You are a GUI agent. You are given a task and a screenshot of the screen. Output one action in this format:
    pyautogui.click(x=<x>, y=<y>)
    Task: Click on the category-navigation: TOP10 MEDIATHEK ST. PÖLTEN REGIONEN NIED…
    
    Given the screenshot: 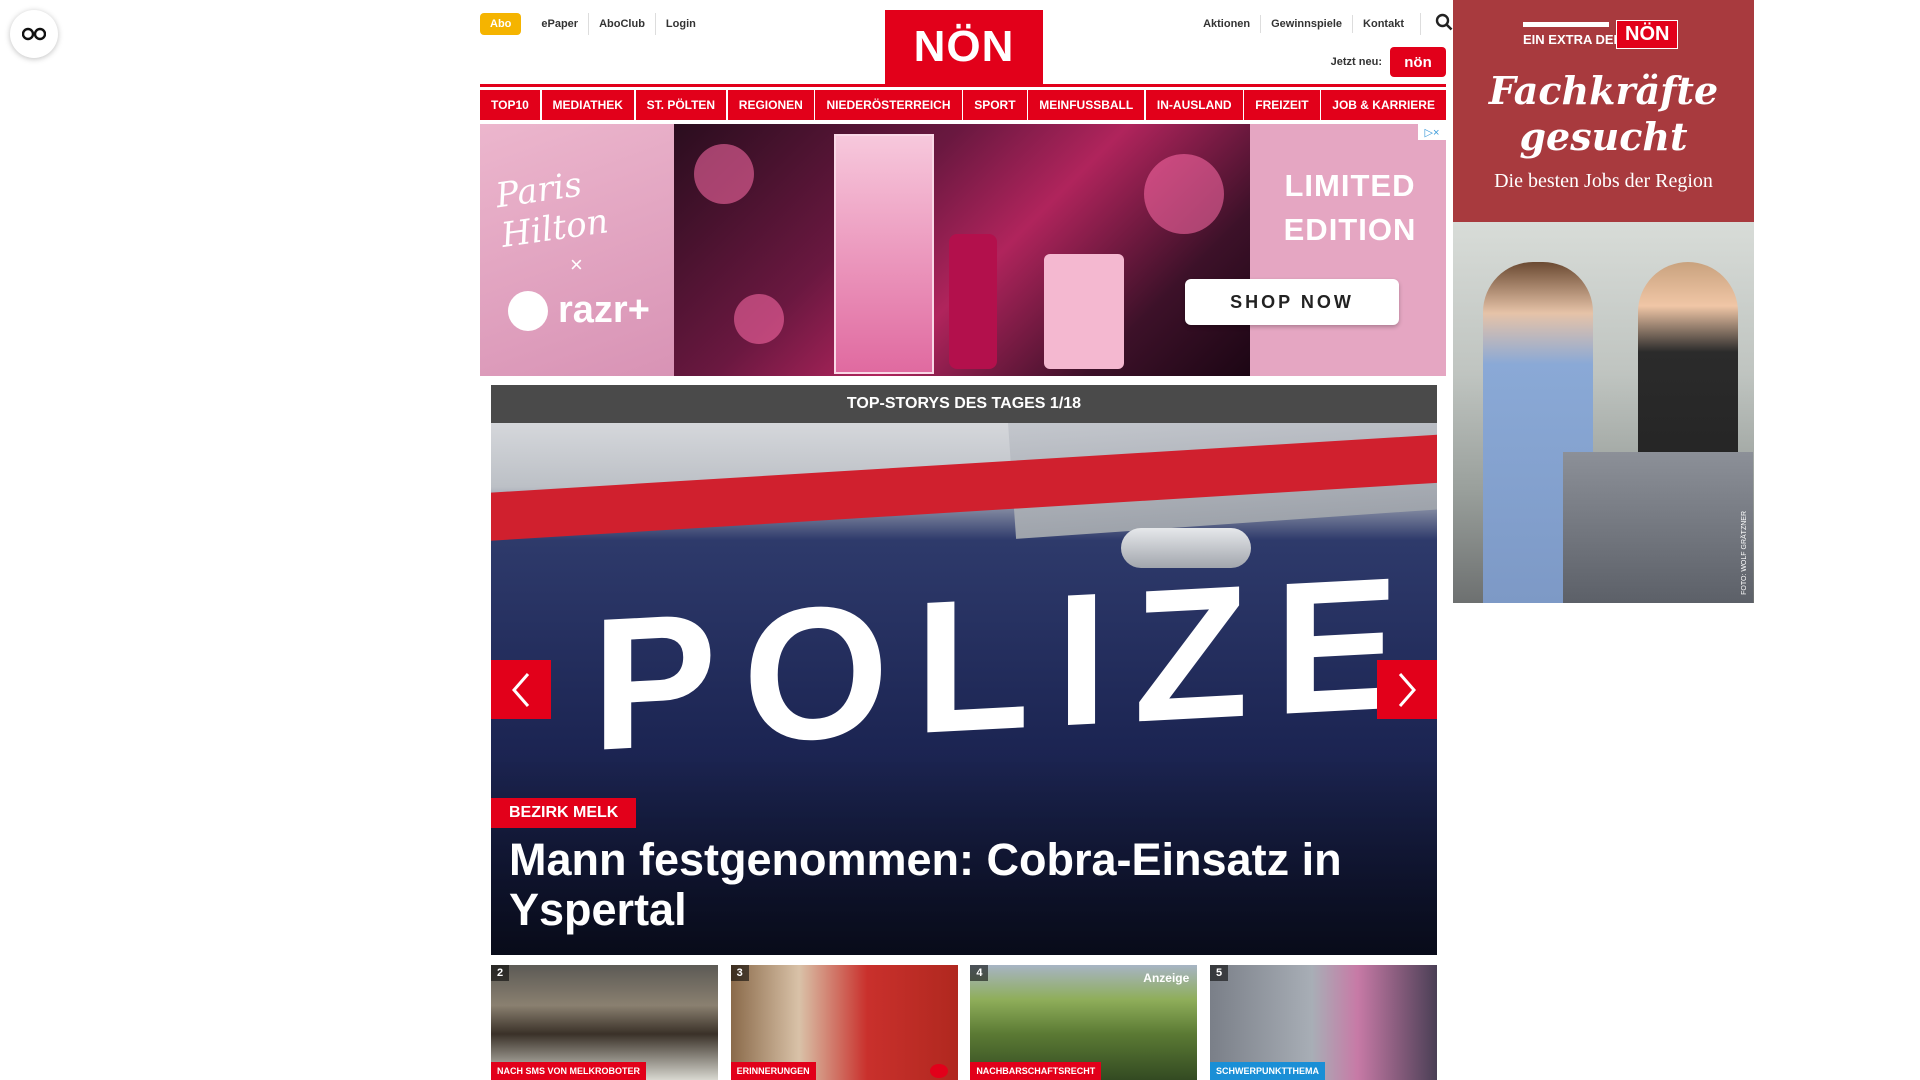 What is the action you would take?
    pyautogui.click(x=963, y=105)
    